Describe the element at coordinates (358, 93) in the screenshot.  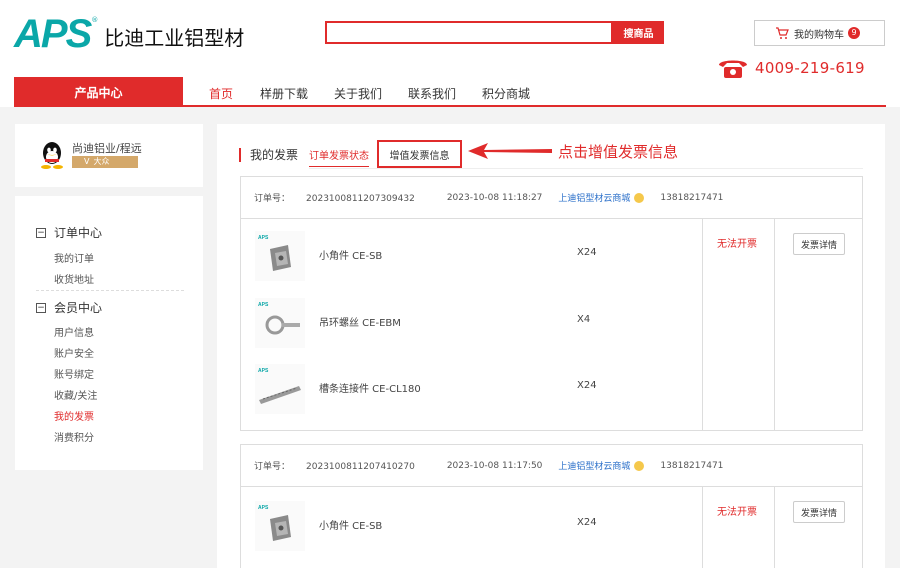
I see `nav-item-about: 关于我们` at that location.